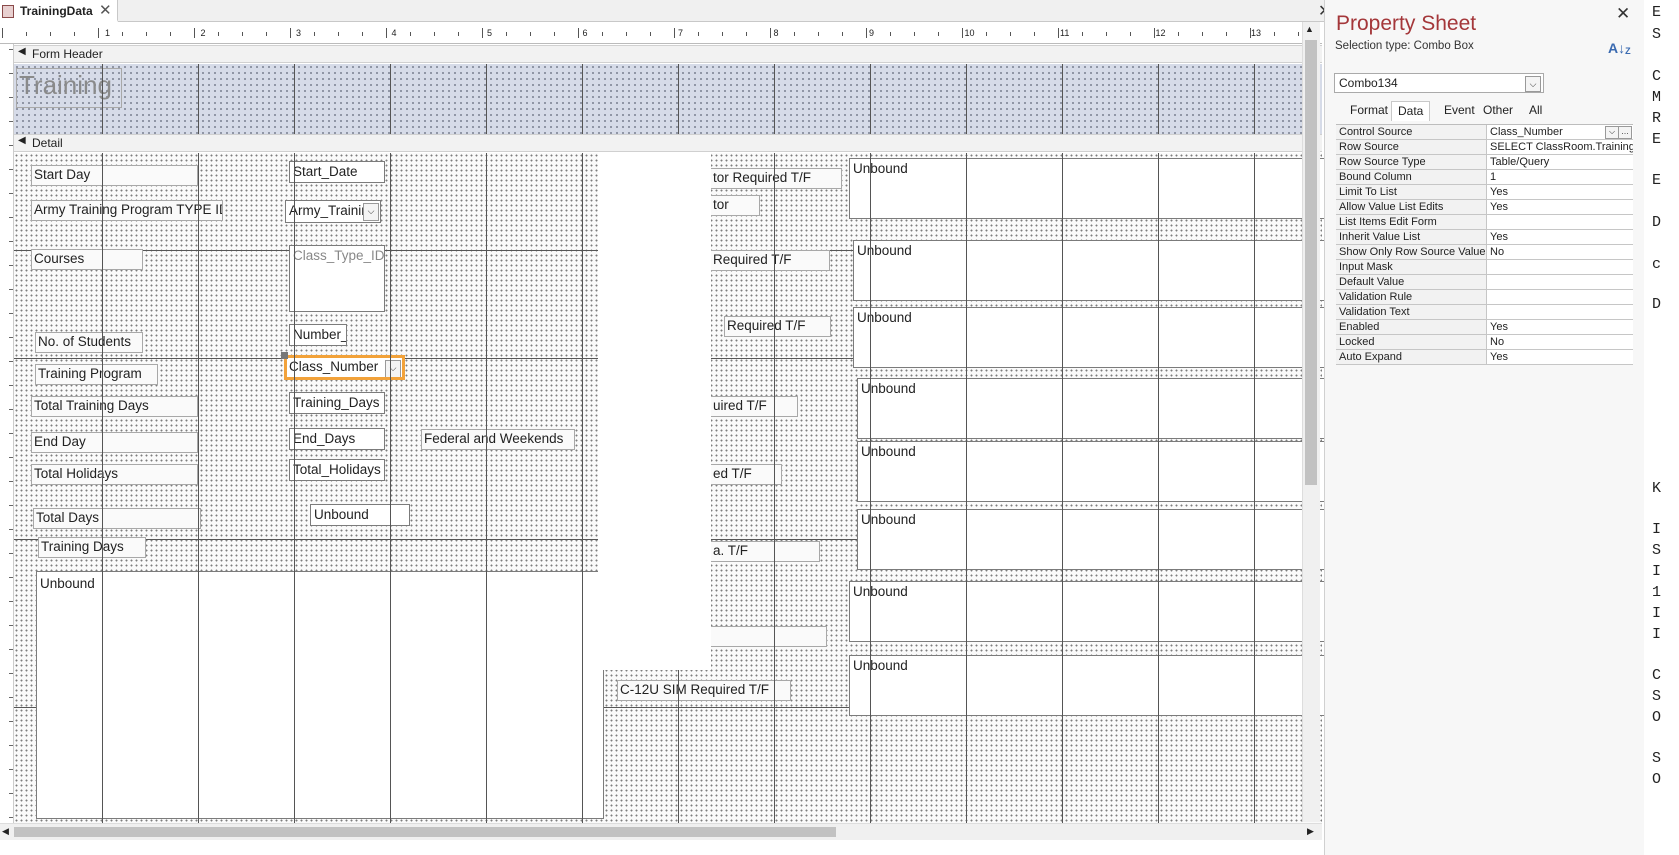 This screenshot has height=855, width=1679. What do you see at coordinates (1439, 83) in the screenshot?
I see `control-selector-combo: Combo134 ⌵` at bounding box center [1439, 83].